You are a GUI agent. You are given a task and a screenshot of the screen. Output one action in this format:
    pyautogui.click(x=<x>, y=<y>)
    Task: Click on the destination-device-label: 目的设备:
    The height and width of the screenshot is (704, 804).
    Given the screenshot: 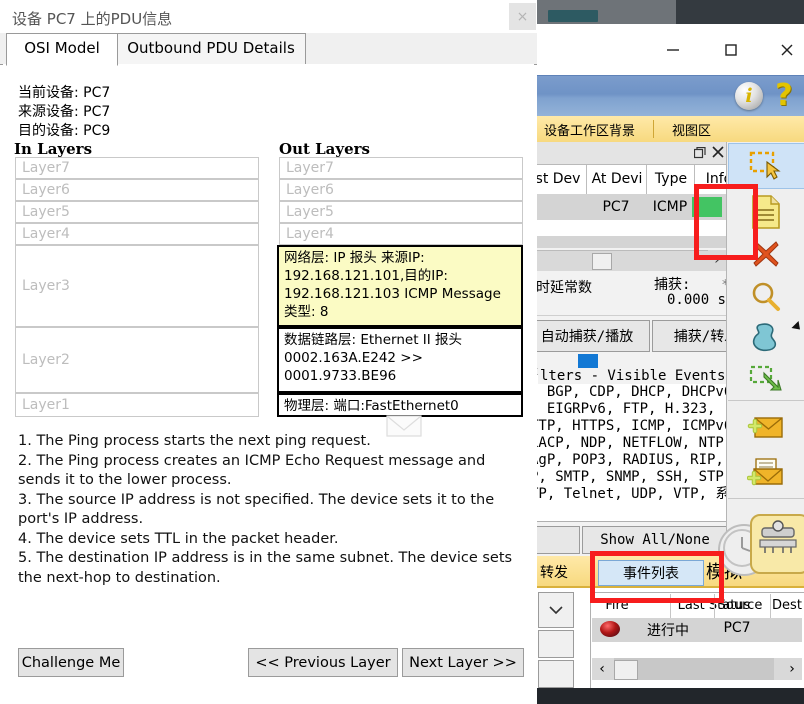 What is the action you would take?
    pyautogui.click(x=48, y=131)
    